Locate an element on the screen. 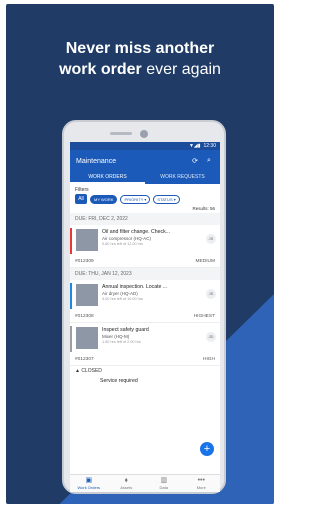 The width and height of the screenshot is (320, 507). nav-work-orders: ▣ Work Orders is located at coordinates (89, 483).